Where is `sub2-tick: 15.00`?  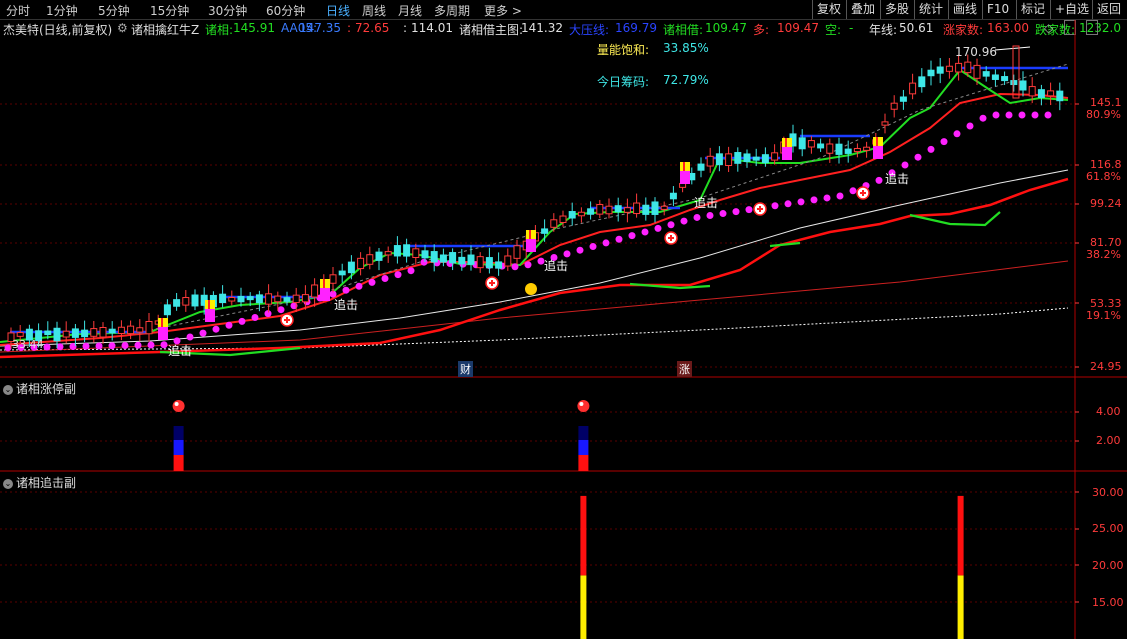 sub2-tick: 15.00 is located at coordinates (1108, 602).